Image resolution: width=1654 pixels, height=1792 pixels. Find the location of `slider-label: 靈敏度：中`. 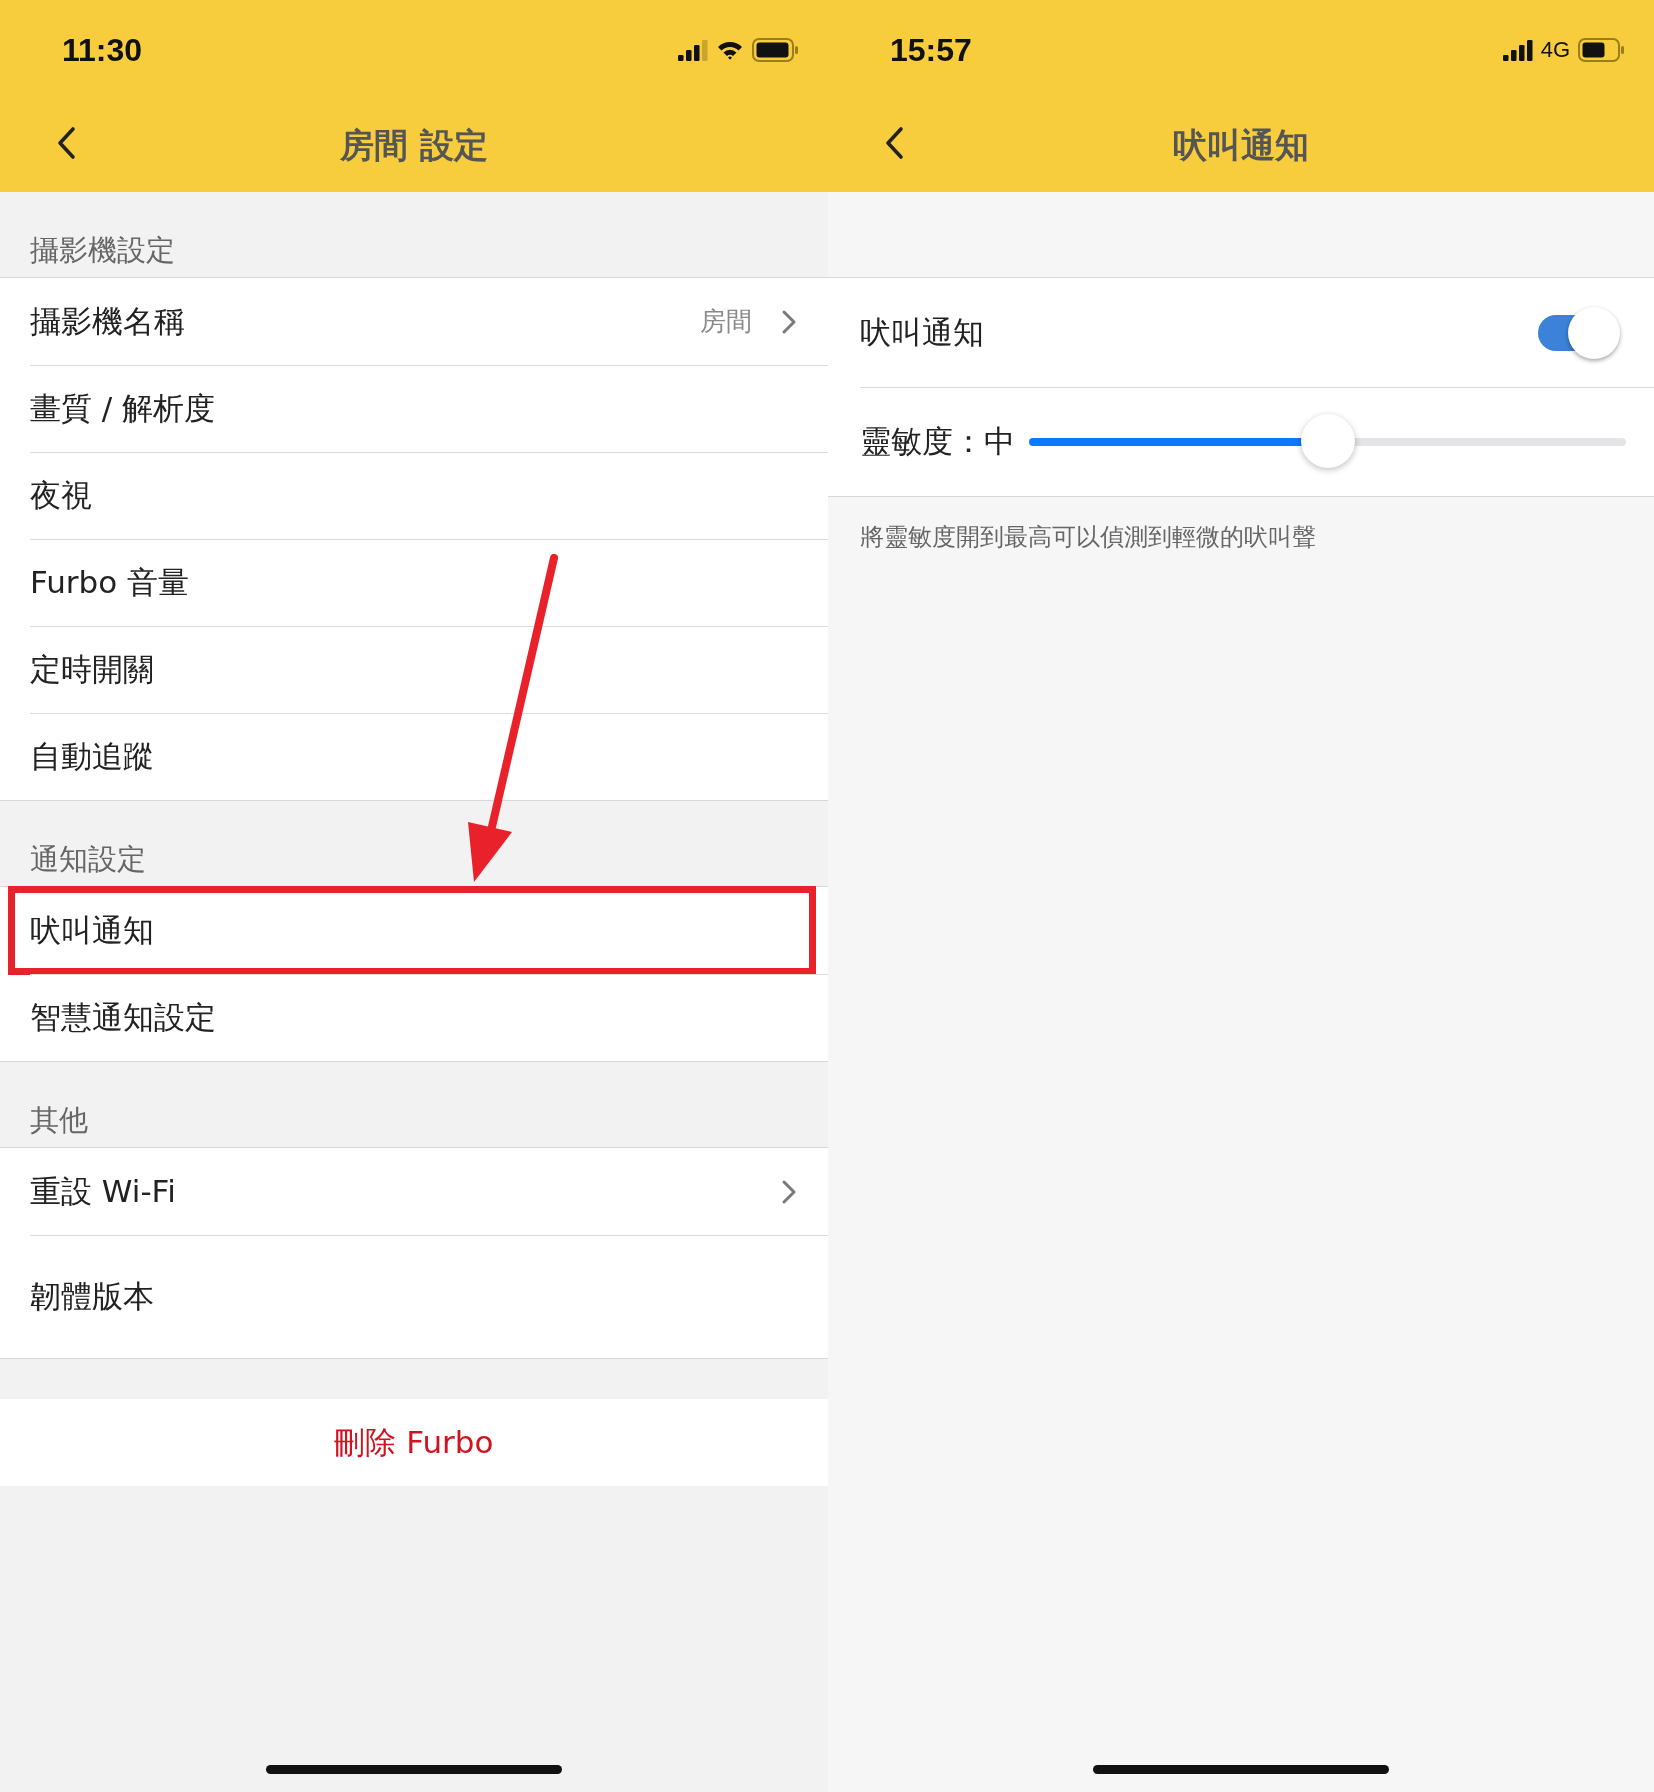

slider-label: 靈敏度：中 is located at coordinates (937, 441).